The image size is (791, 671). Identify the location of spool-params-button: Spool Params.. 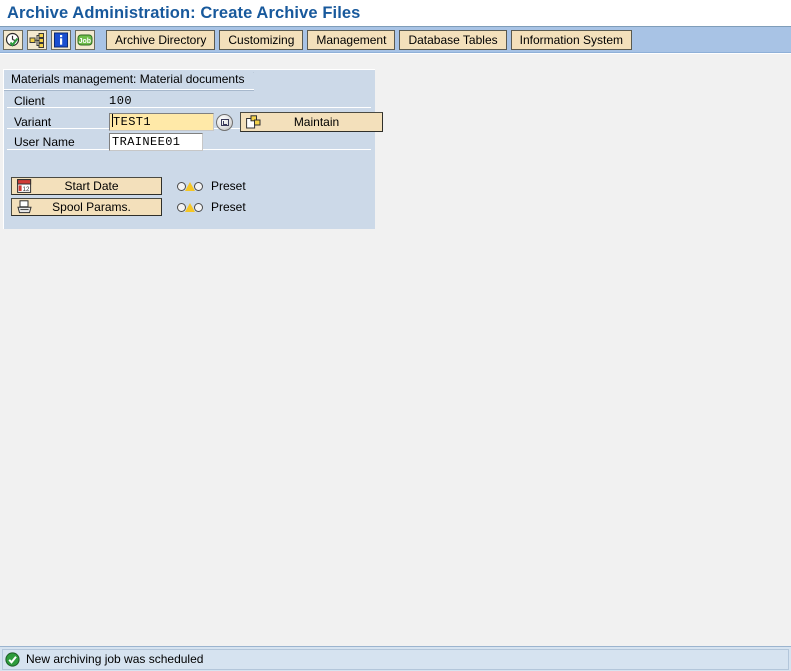
(86, 207).